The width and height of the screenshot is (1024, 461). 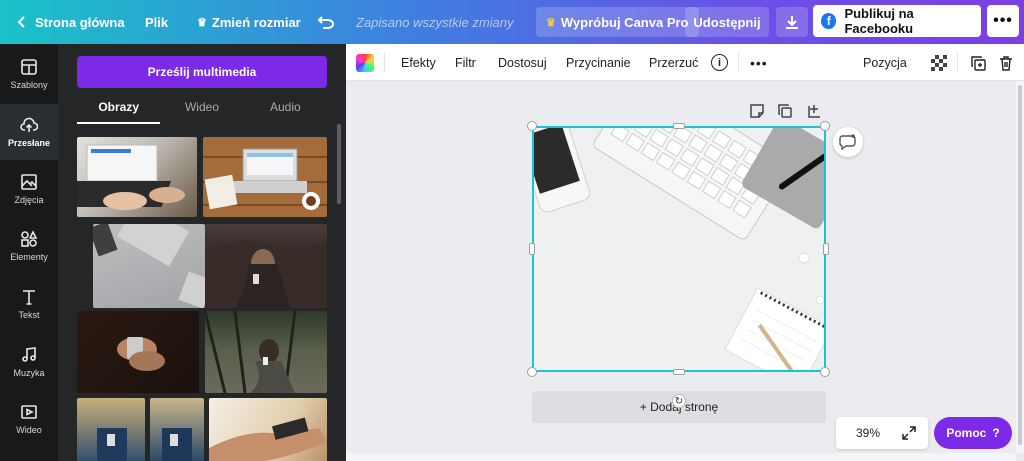 I want to click on crop-button: Przycinanie, so click(x=598, y=62).